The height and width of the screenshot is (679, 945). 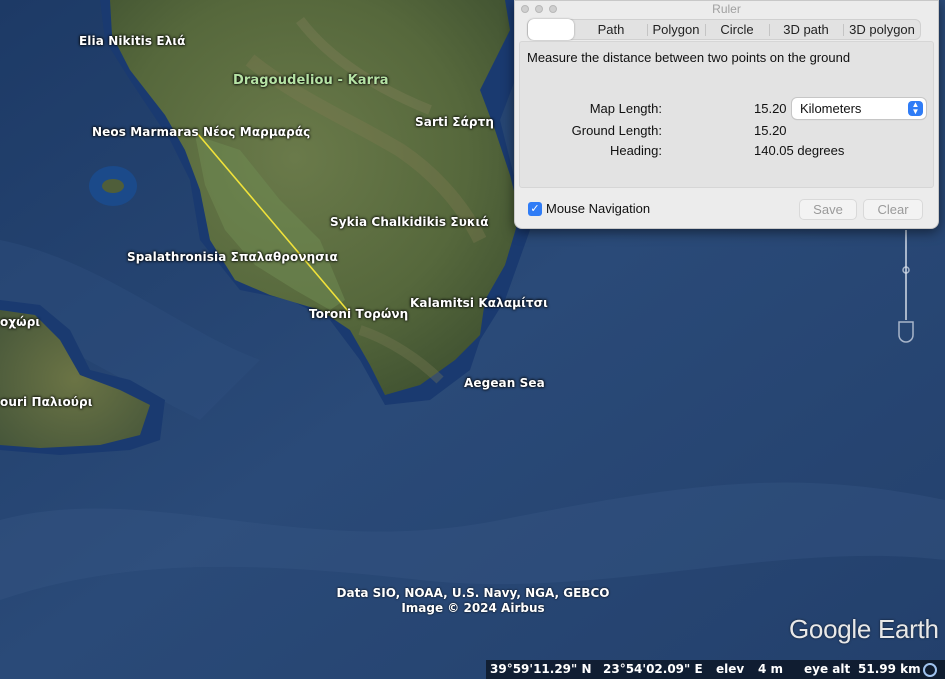 I want to click on tab-path: Path, so click(x=611, y=29).